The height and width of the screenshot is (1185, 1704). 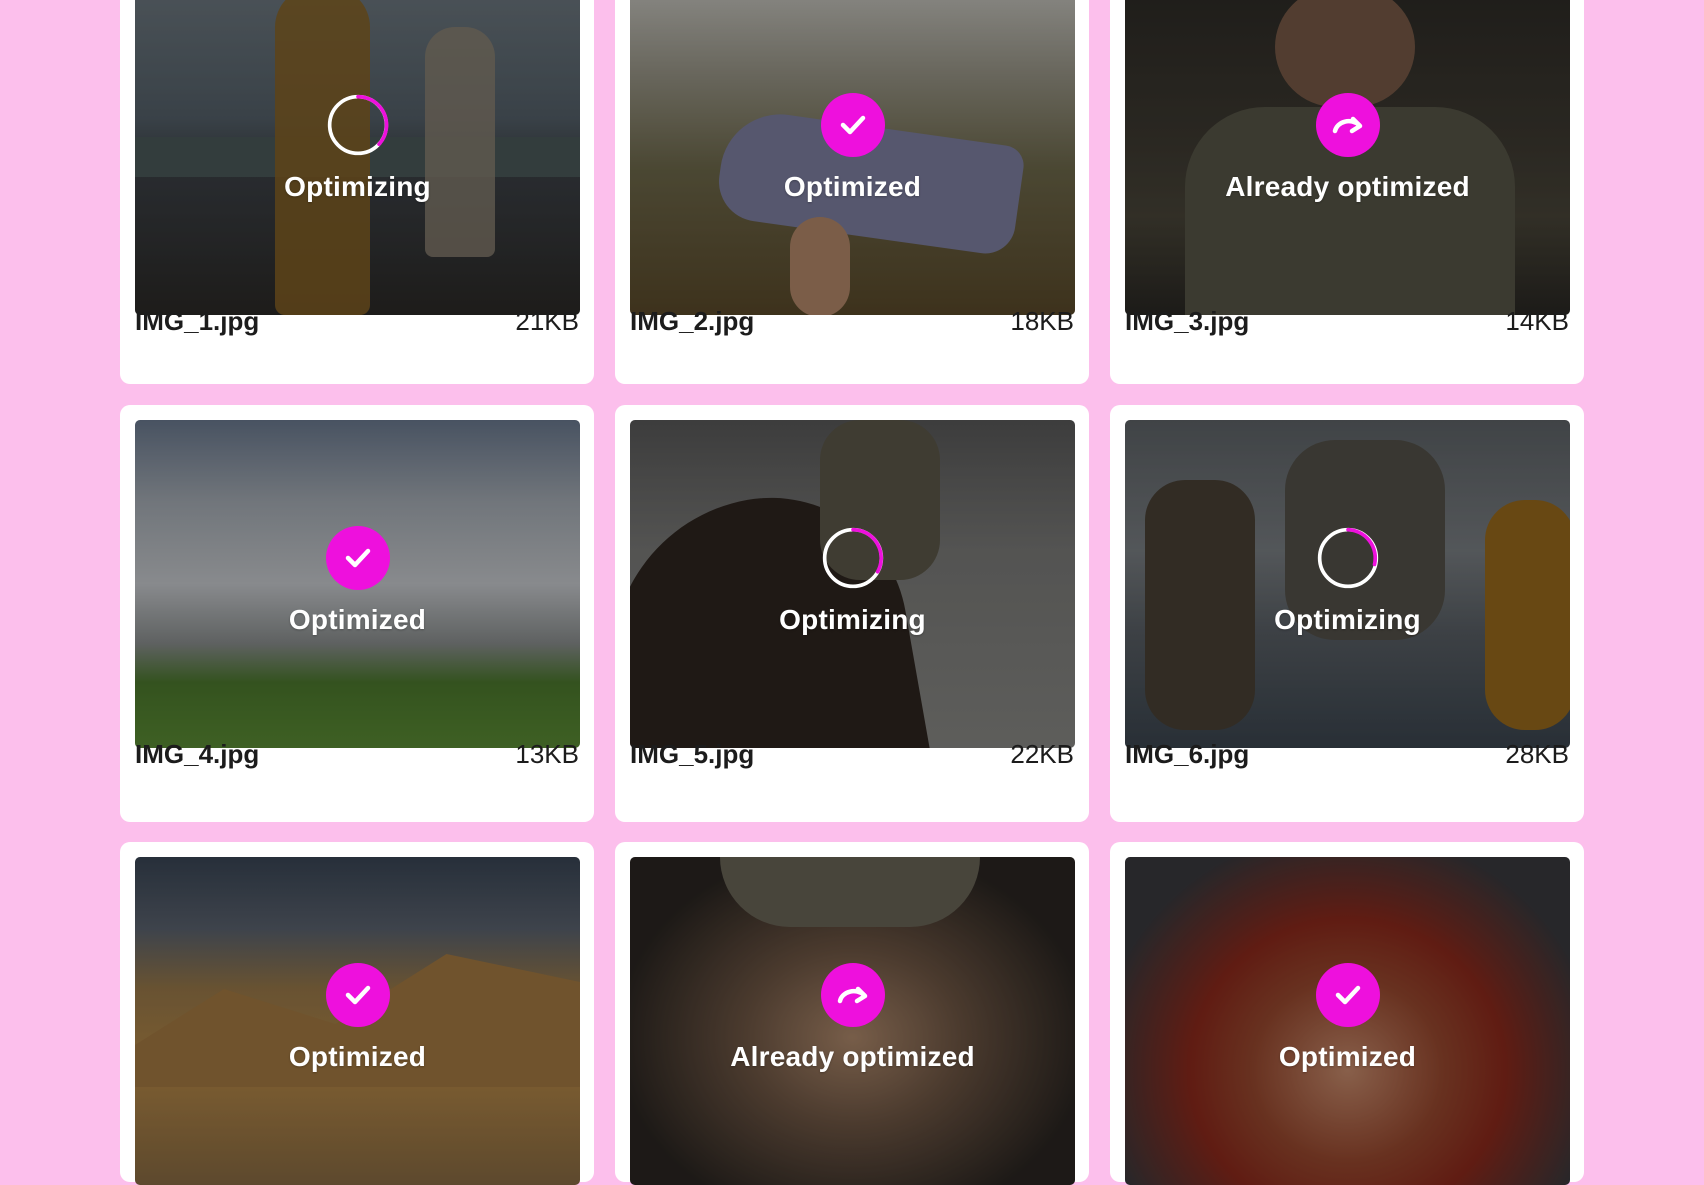 I want to click on image-card: Optimized IMG_2.jpg 18KB, so click(x=852, y=192).